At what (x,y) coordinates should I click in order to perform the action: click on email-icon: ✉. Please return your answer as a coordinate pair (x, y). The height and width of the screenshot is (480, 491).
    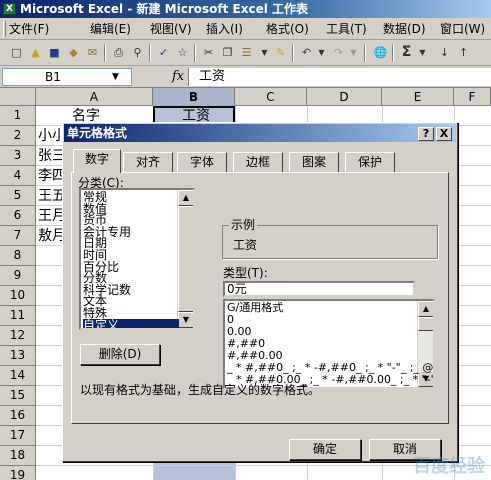
    Looking at the image, I should click on (92, 52).